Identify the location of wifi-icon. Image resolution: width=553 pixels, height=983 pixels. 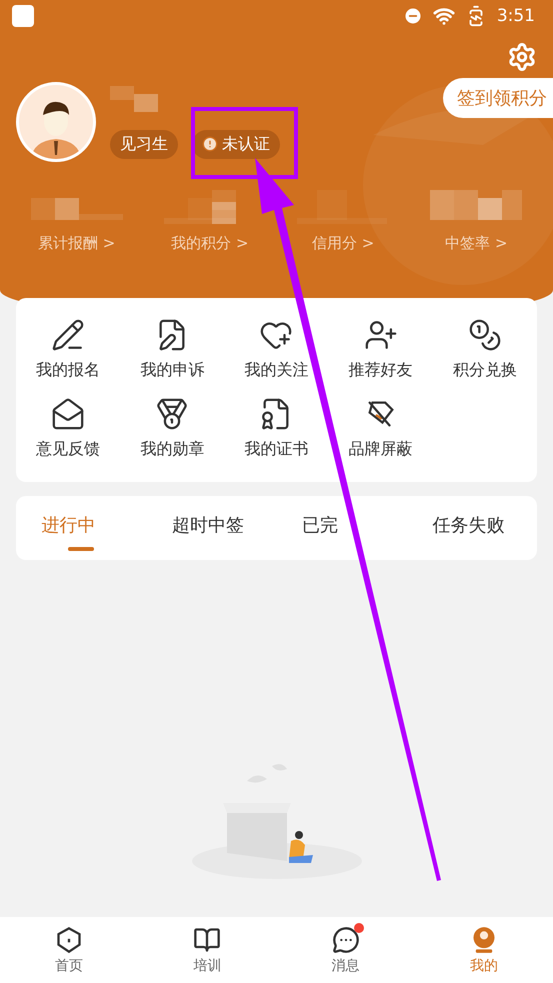
(443, 16).